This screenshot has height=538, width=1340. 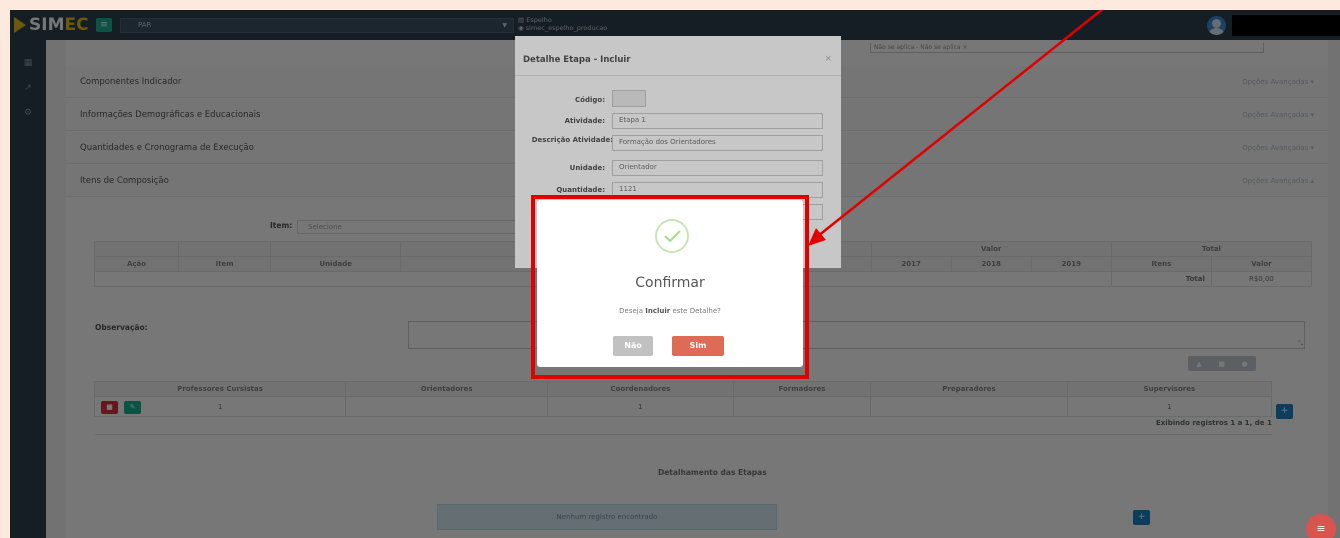 I want to click on menu-icon: ≡, so click(x=1321, y=528).